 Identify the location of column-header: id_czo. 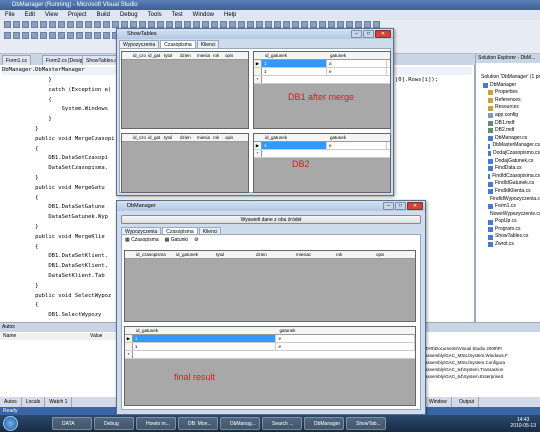
(138, 55).